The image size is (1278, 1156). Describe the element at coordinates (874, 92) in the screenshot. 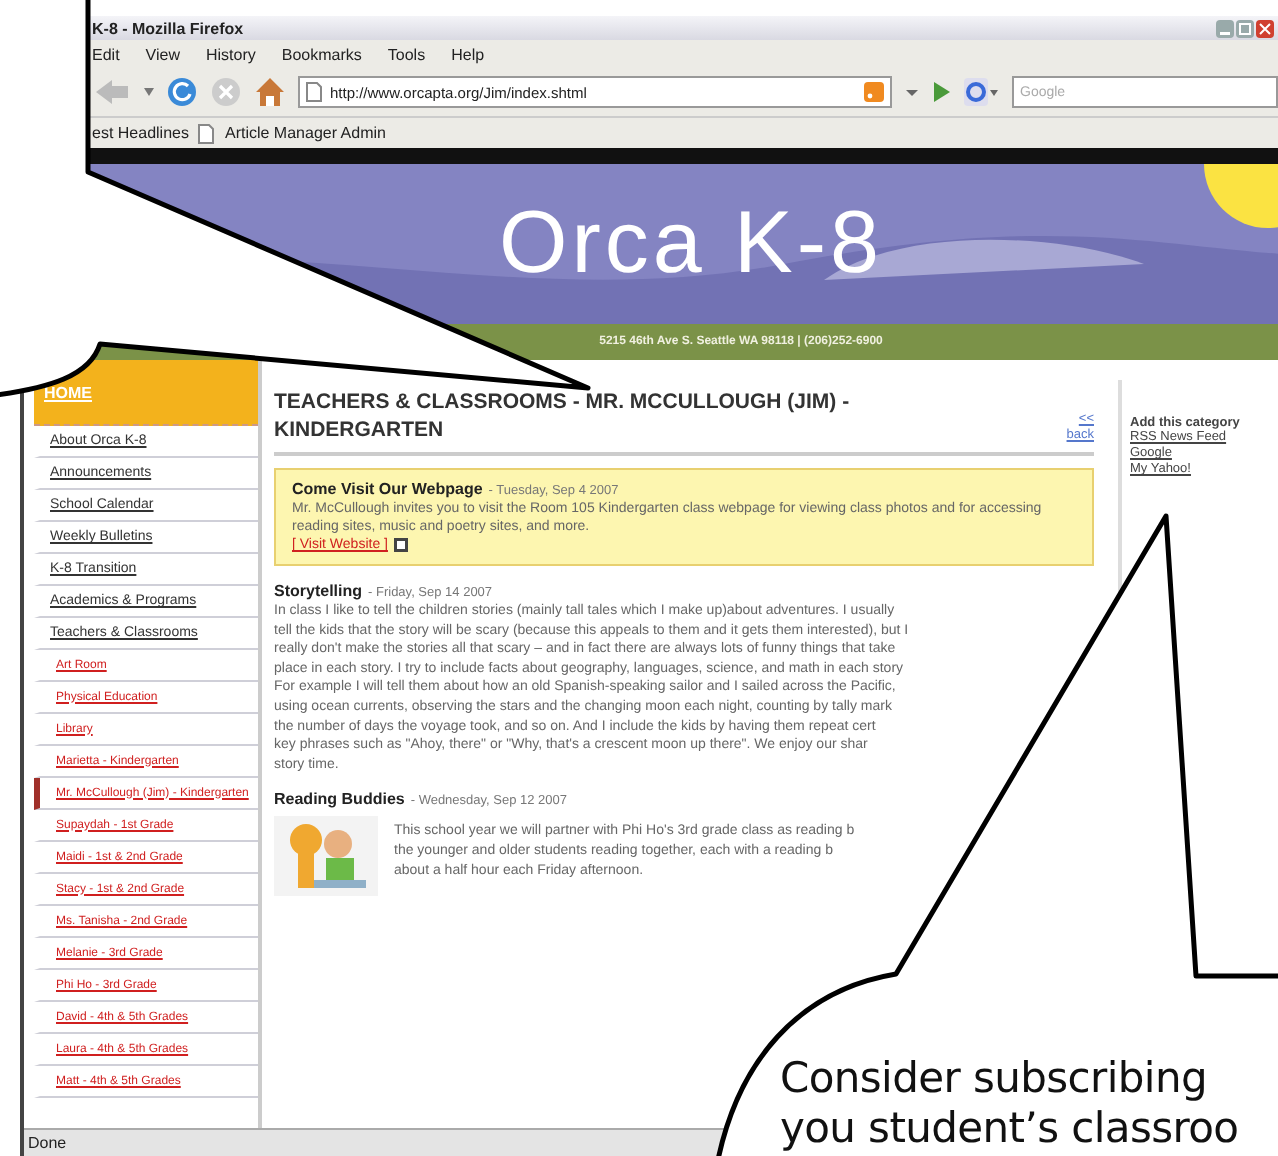

I see `rss-icon` at that location.